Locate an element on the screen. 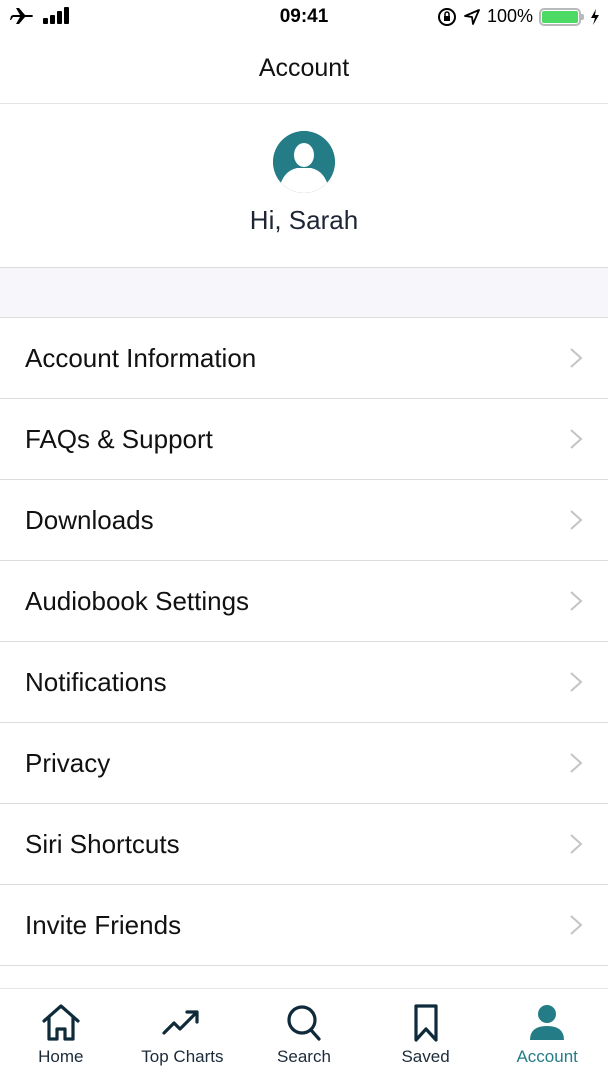 The image size is (608, 1080). tab-search: Search is located at coordinates (304, 1034).